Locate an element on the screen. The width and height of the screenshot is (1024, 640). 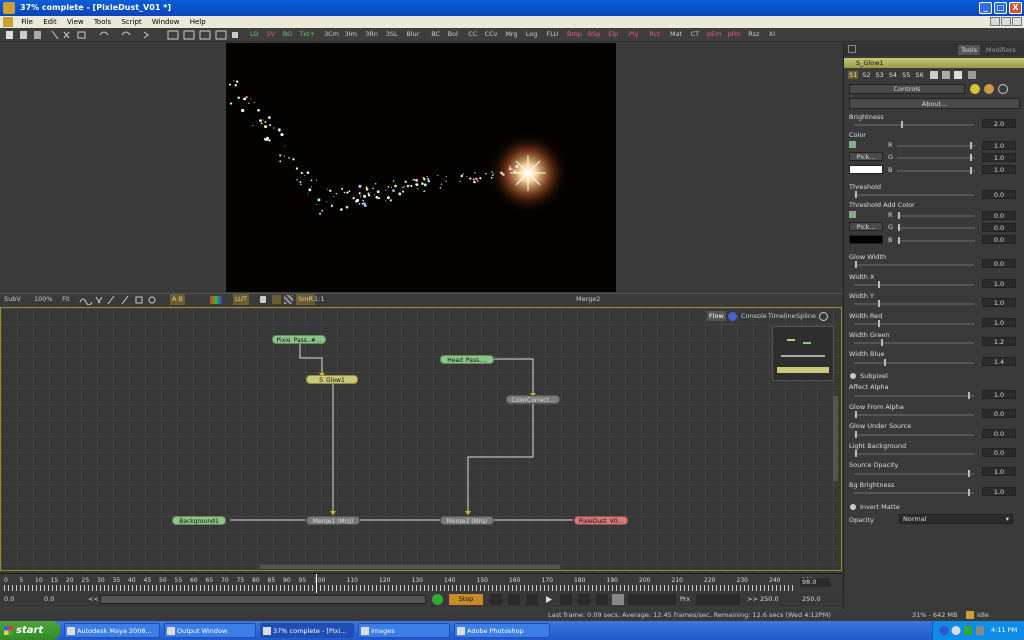
threshold-g-value: 0.0 is located at coordinates (999, 227).